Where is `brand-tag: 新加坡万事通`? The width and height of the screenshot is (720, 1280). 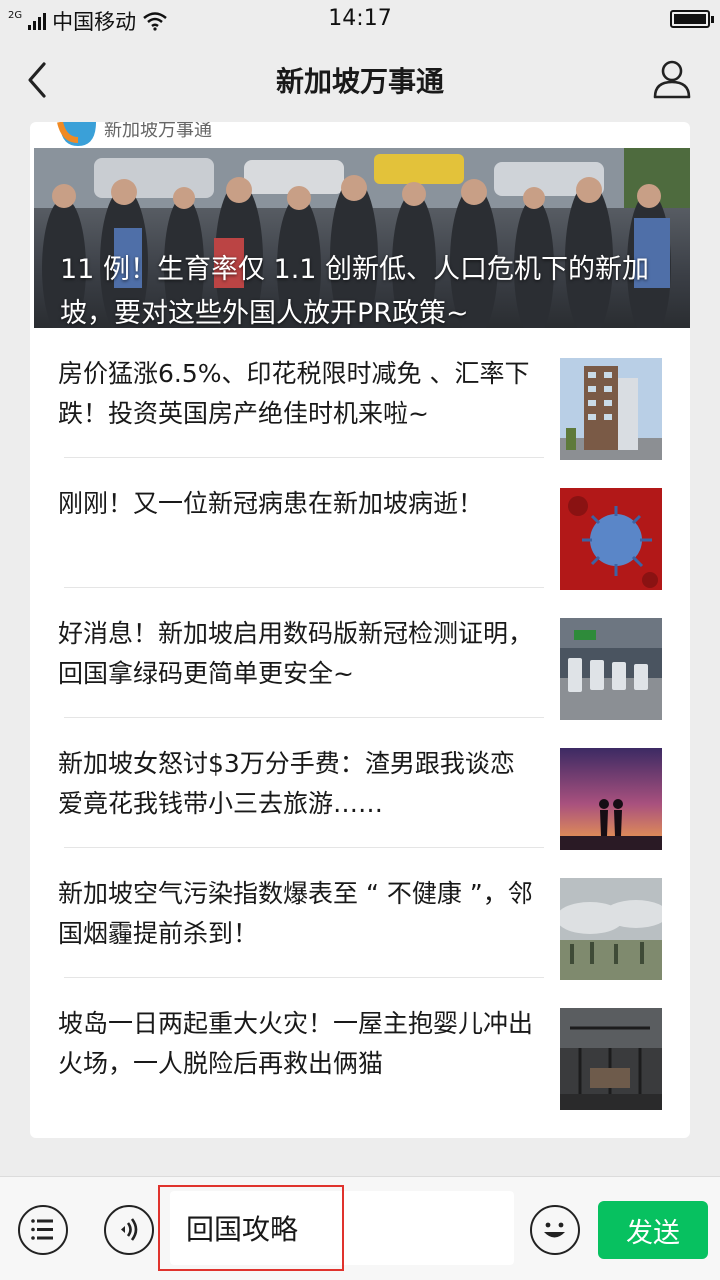 brand-tag: 新加坡万事通 is located at coordinates (169, 135).